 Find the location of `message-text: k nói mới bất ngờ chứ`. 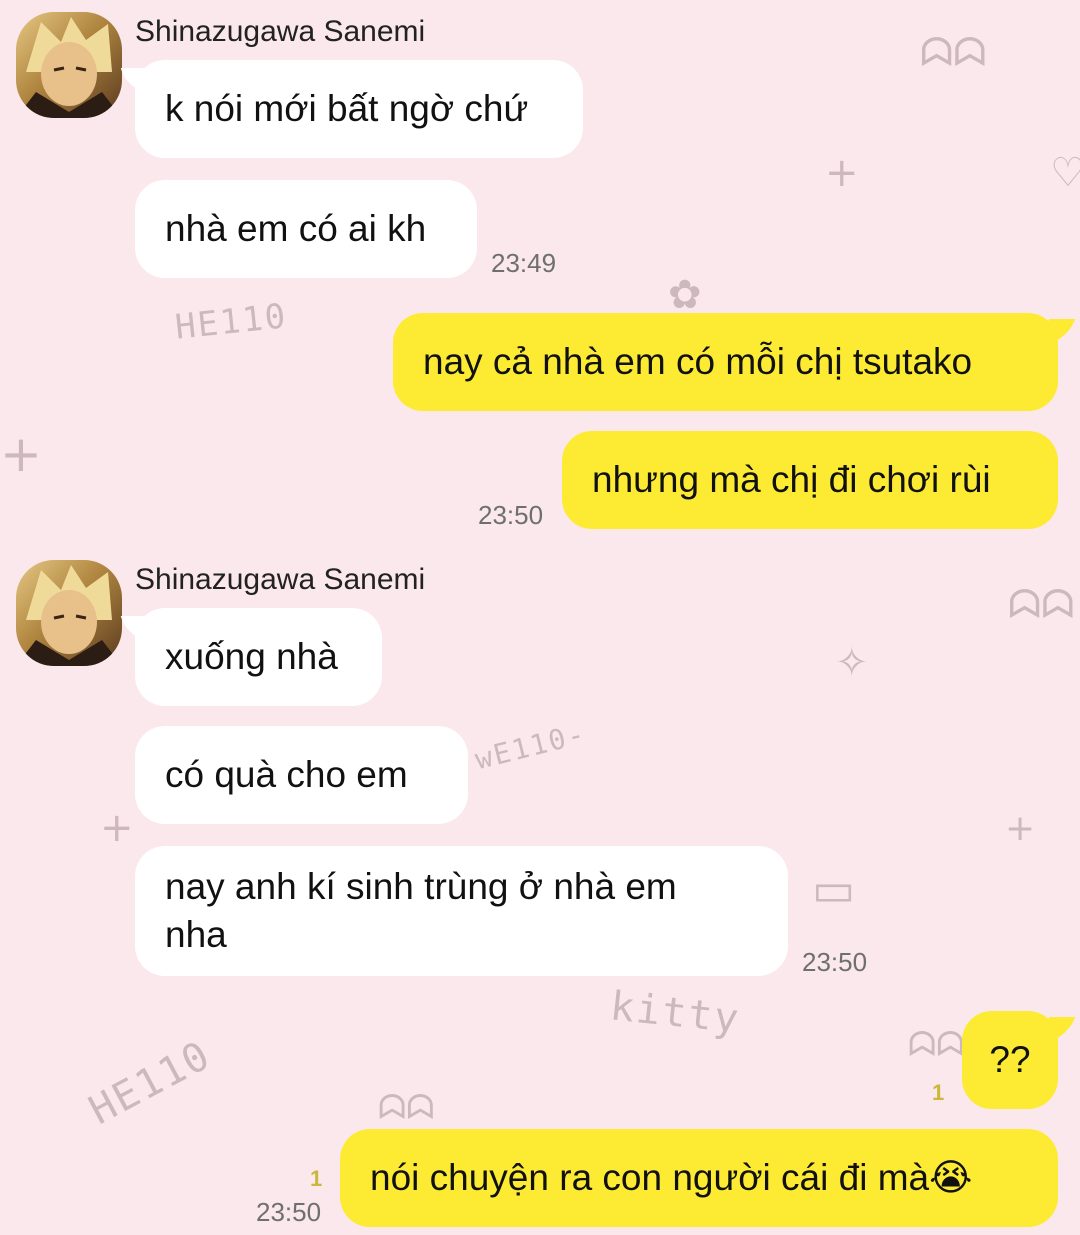

message-text: k nói mới bất ngờ chứ is located at coordinates (347, 108).